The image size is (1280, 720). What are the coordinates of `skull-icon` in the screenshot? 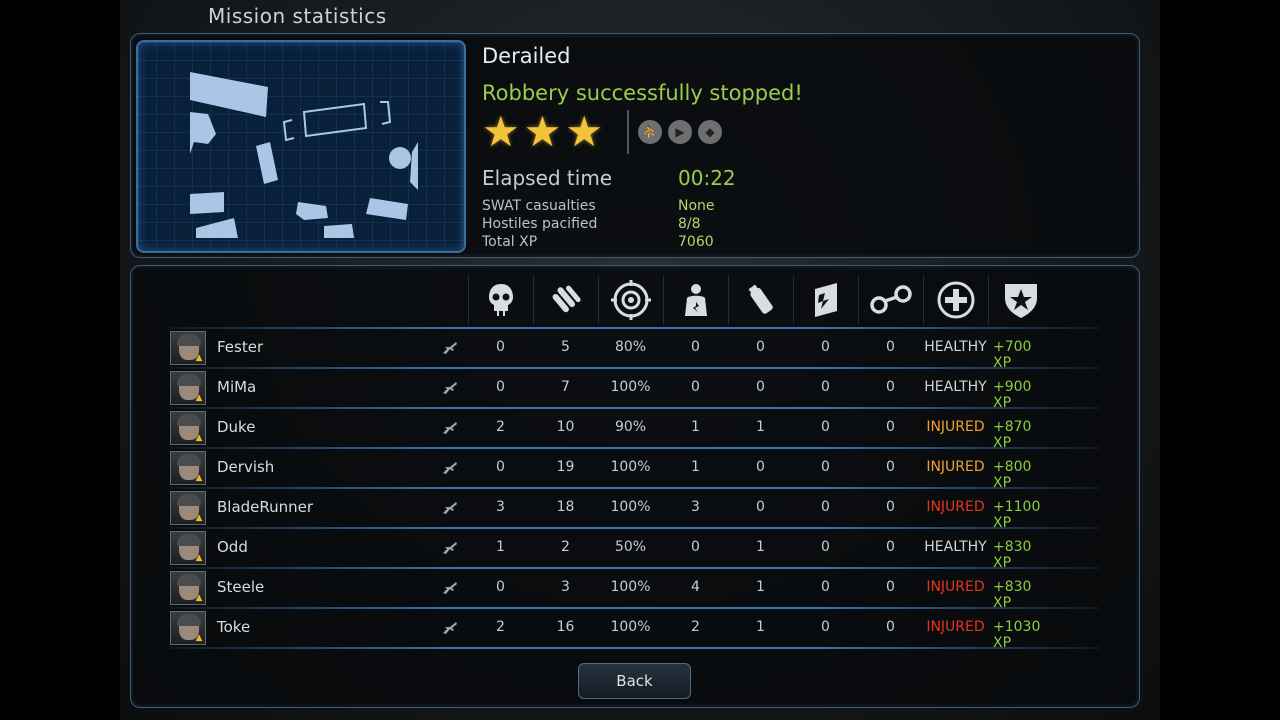 It's located at (500, 300).